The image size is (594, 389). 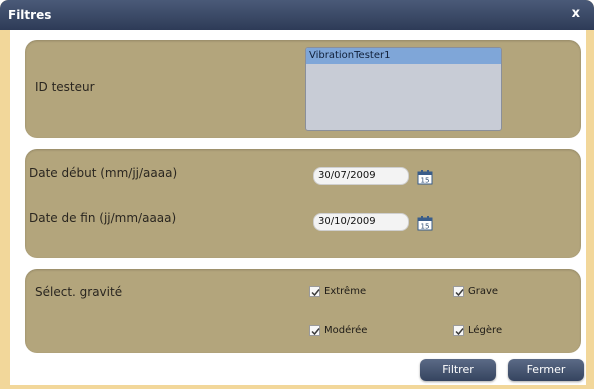 I want to click on severity-label: Sélect. gravité, so click(x=79, y=292).